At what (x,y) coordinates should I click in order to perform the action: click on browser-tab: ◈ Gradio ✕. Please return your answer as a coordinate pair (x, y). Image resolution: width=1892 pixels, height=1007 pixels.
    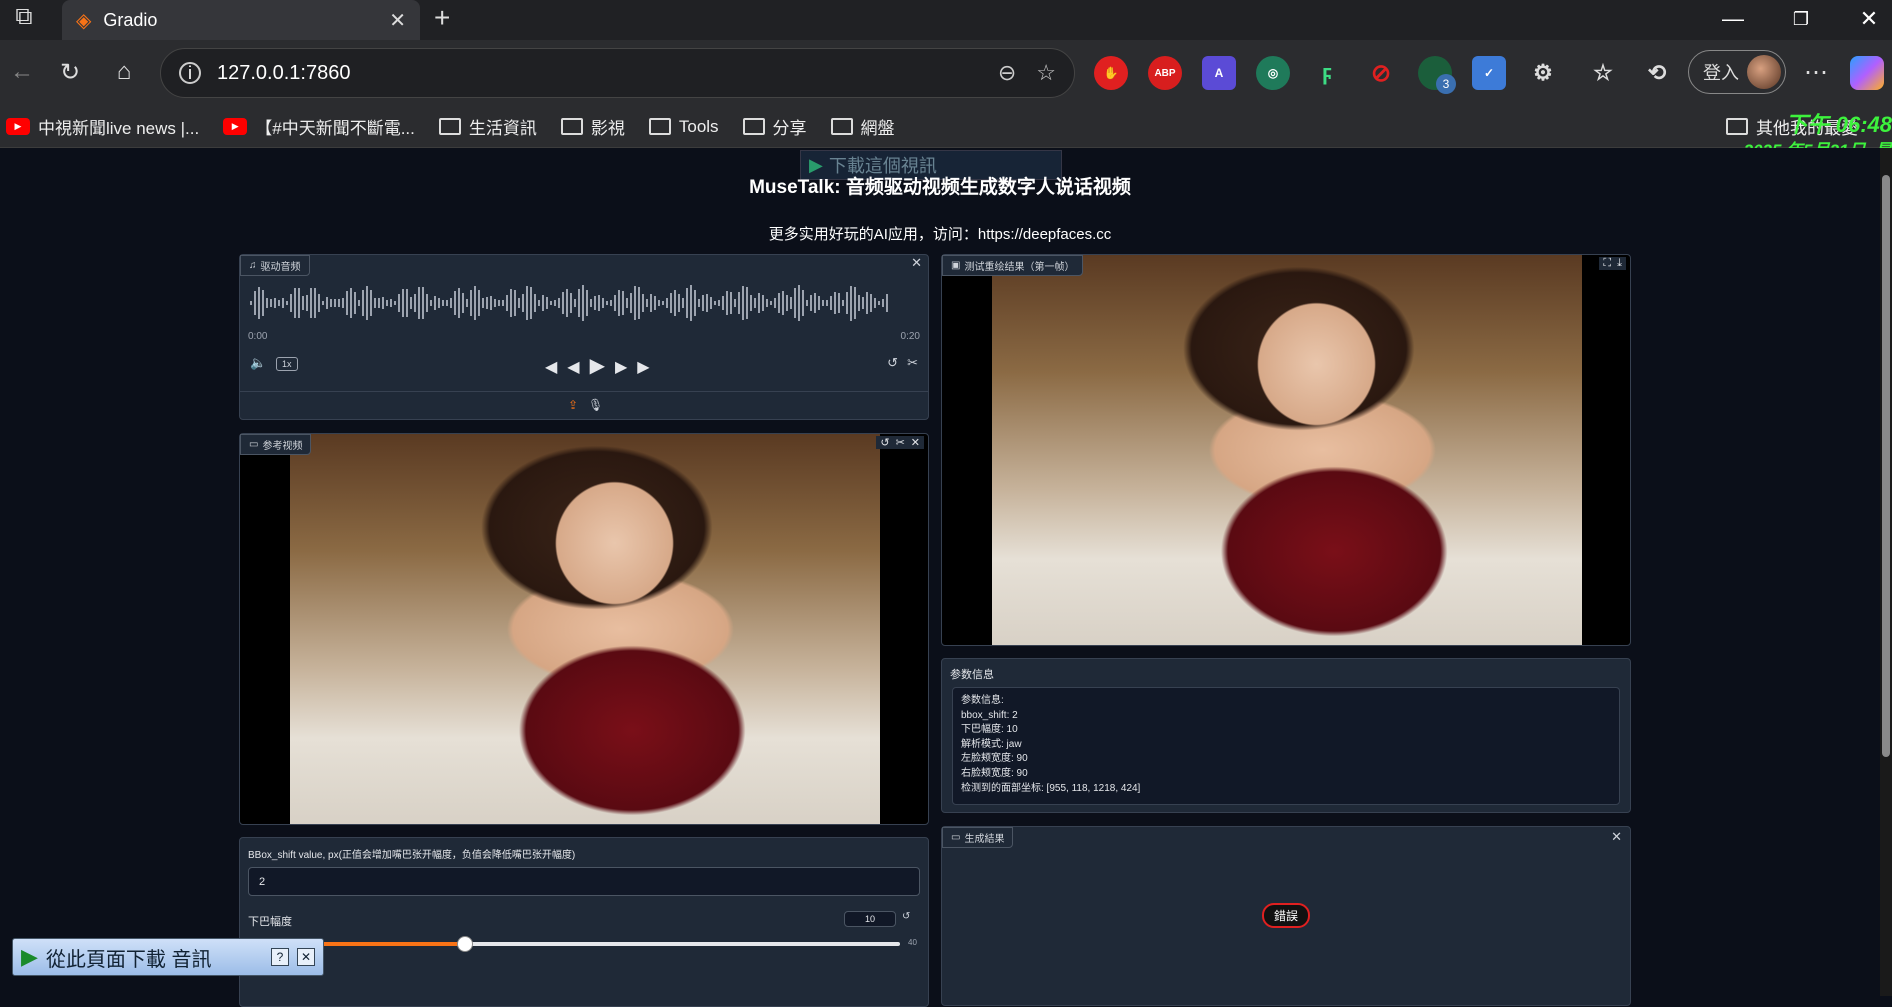
    Looking at the image, I should click on (241, 20).